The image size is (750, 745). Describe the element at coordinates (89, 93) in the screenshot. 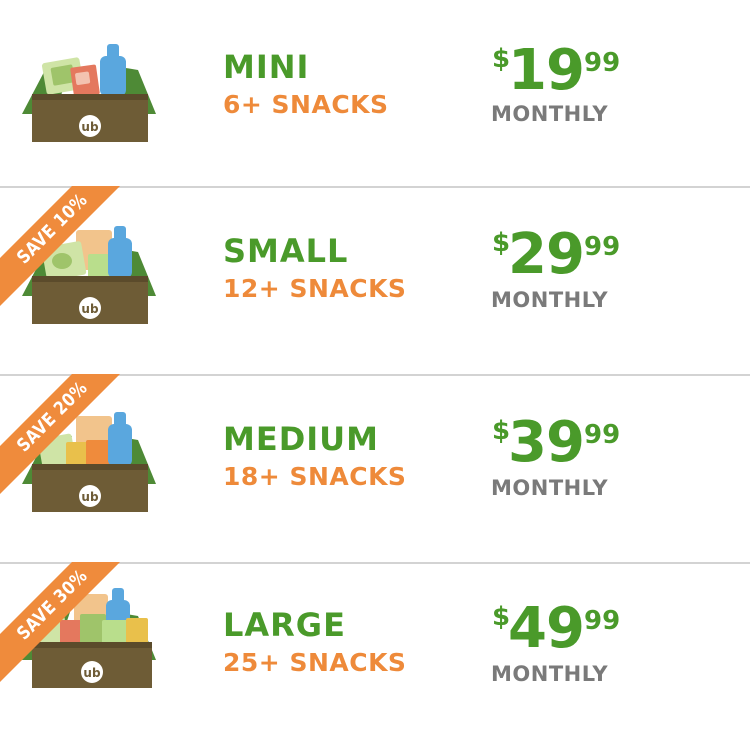

I see `snack-box-mini-image: ub` at that location.